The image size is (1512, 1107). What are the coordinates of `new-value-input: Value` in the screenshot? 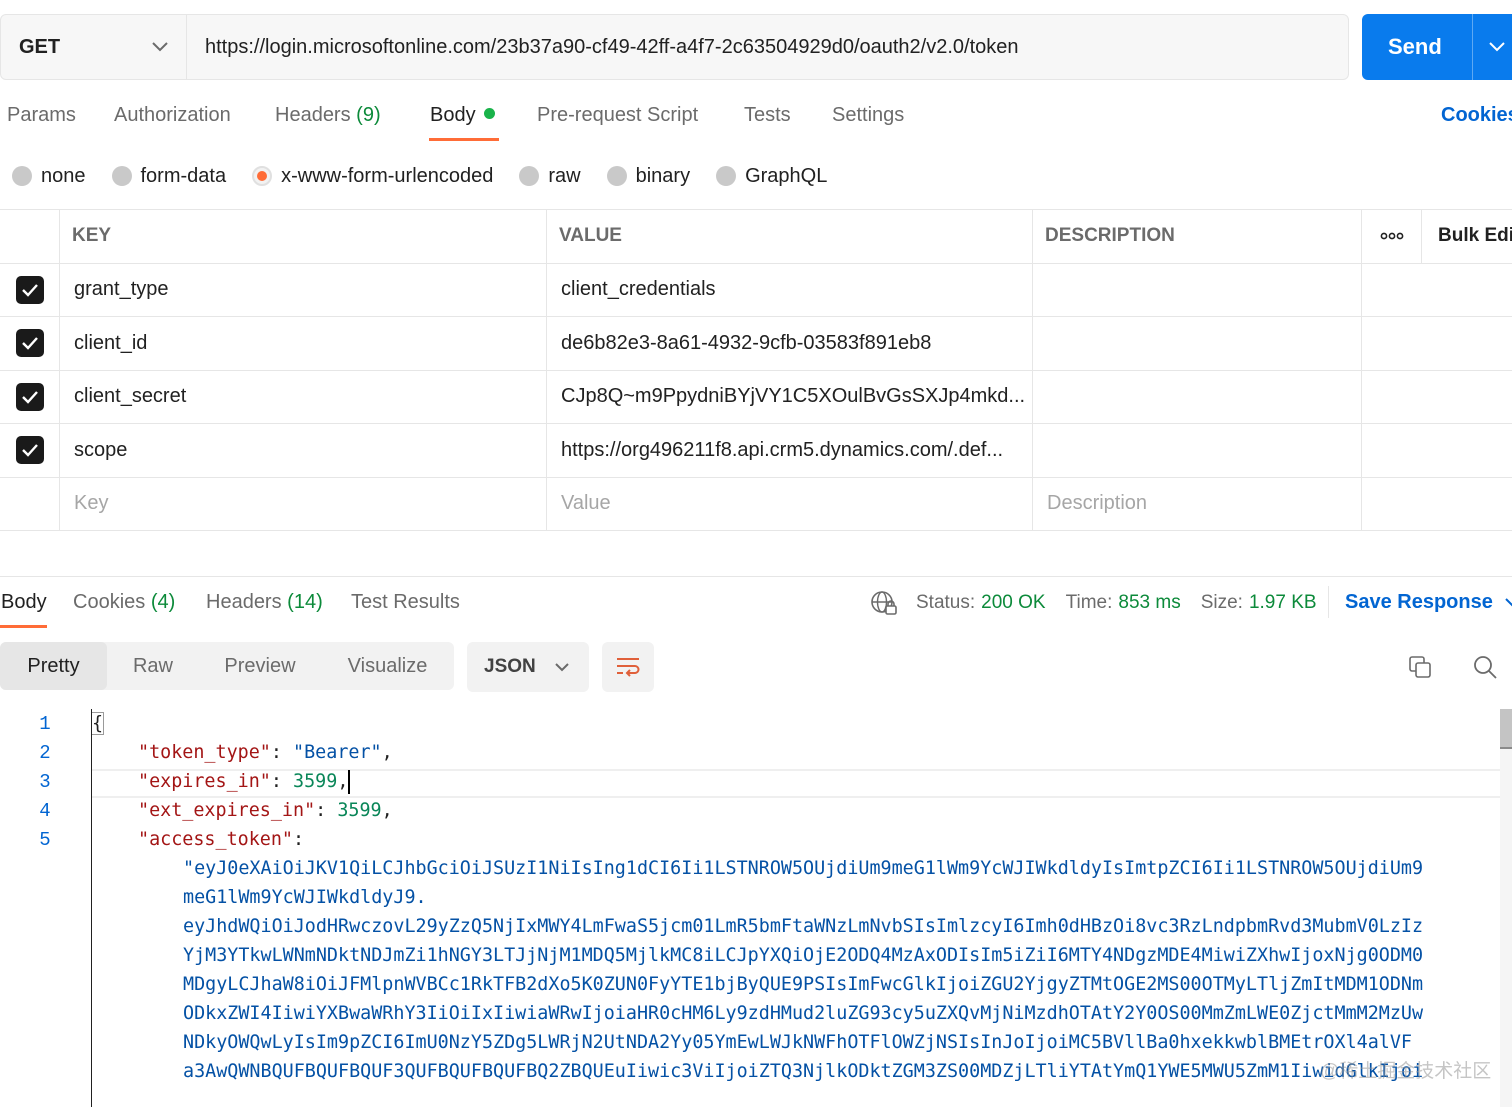 It's located at (790, 503).